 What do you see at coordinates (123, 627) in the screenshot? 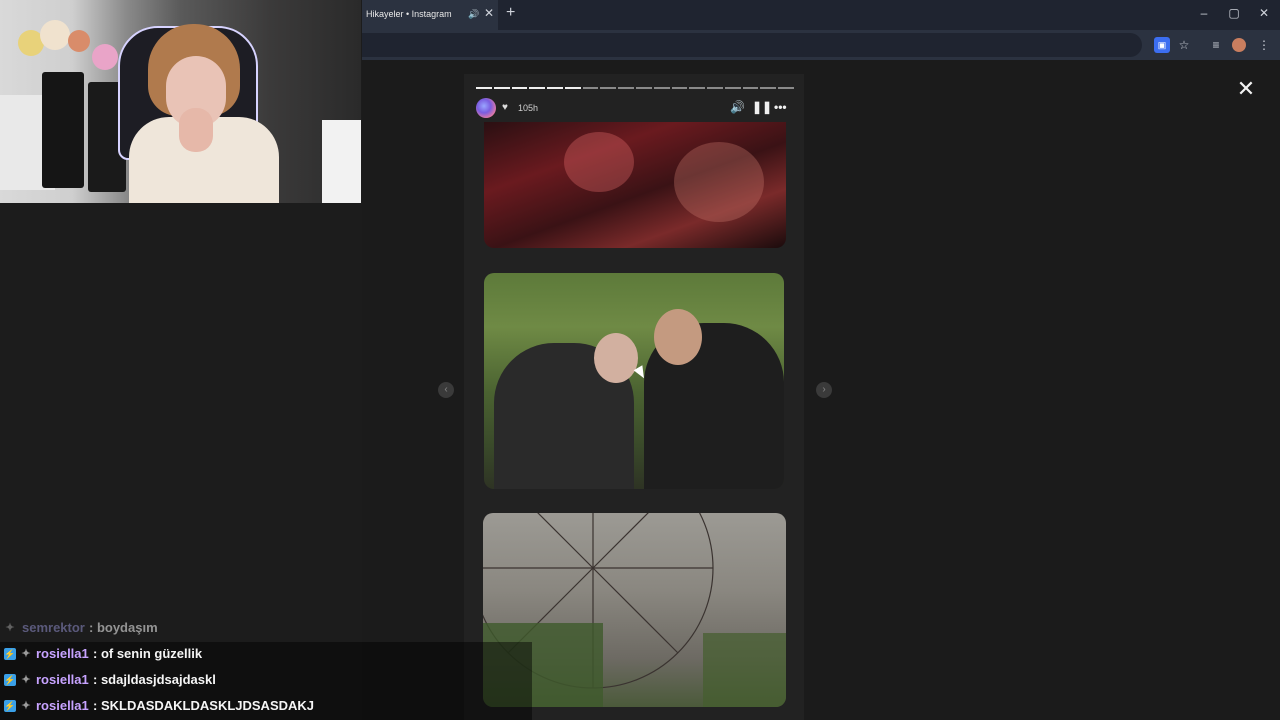
I see `chat-text: : boydaşım` at bounding box center [123, 627].